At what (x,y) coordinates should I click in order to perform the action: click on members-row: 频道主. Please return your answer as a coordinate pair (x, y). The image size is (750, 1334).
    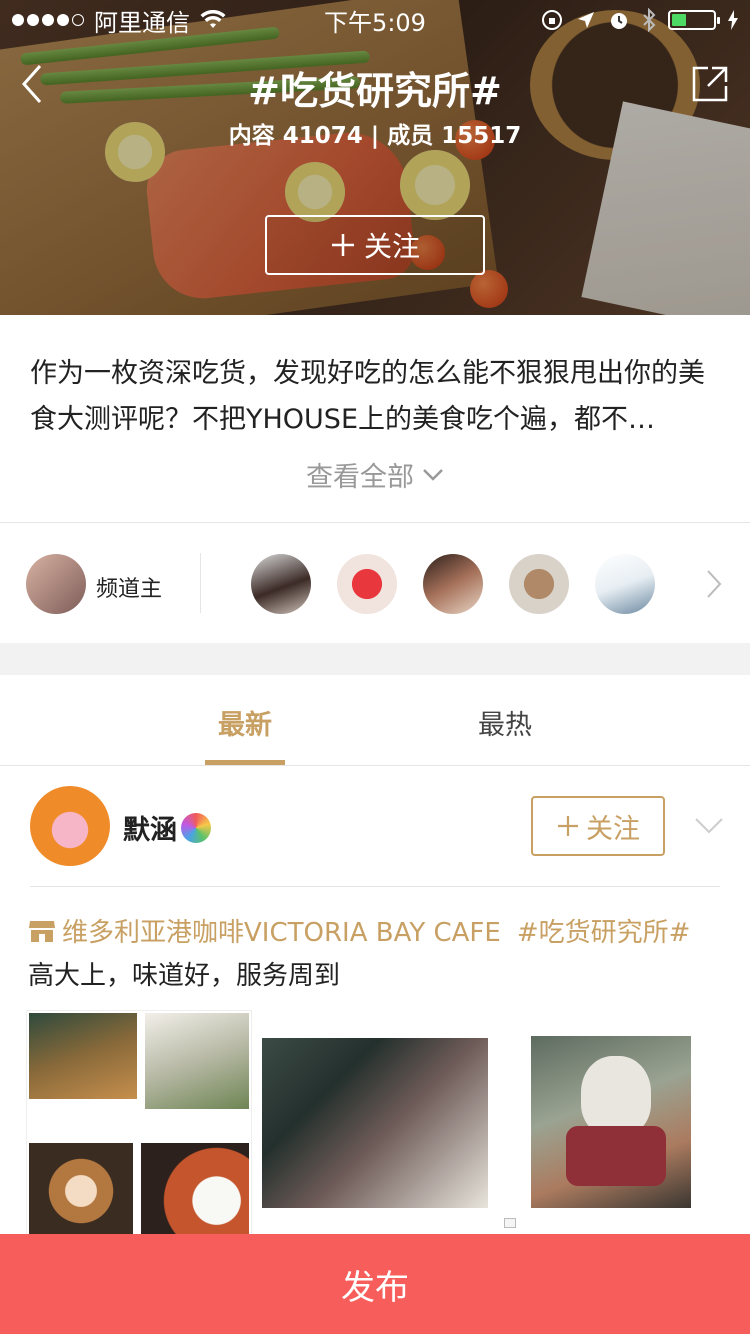
    Looking at the image, I should click on (375, 583).